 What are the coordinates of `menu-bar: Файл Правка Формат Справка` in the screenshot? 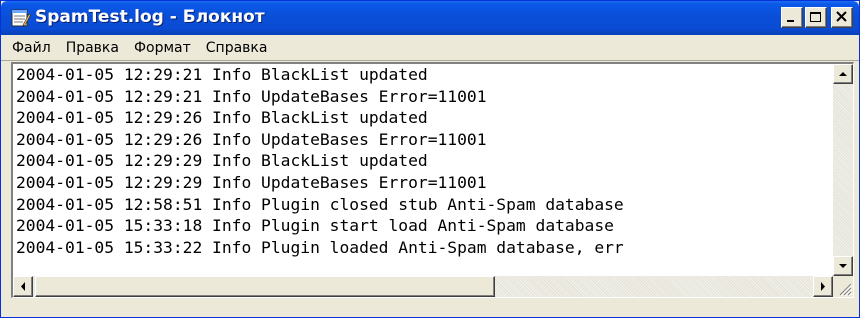 It's located at (430, 48).